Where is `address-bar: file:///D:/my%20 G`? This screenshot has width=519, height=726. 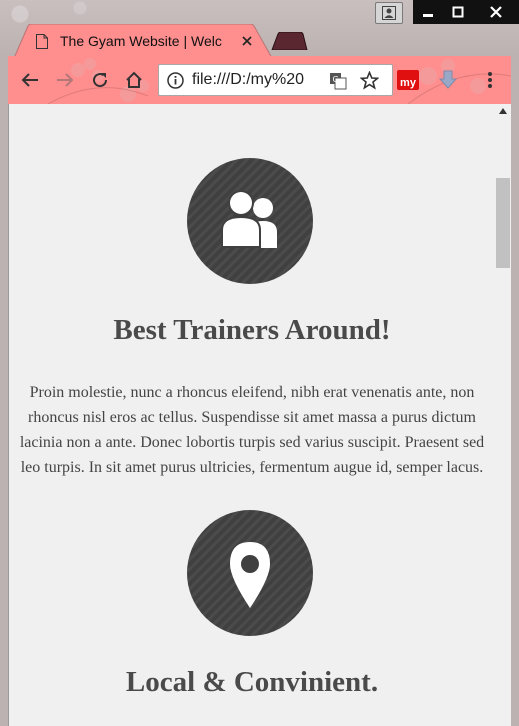
address-bar: file:///D:/my%20 G is located at coordinates (275, 80).